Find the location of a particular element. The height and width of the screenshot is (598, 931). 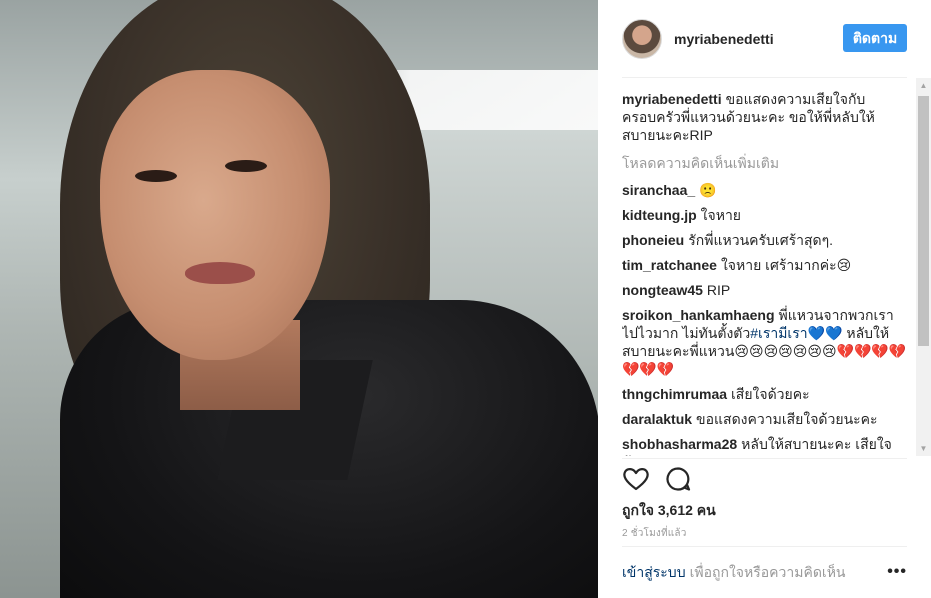

avatar is located at coordinates (642, 38).